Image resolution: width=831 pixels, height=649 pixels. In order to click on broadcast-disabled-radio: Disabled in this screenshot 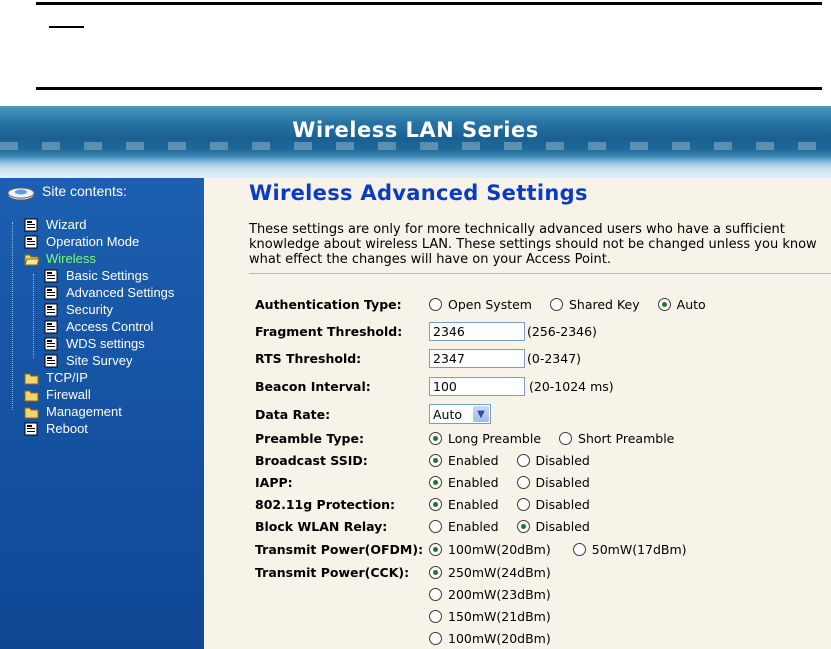, I will do `click(553, 460)`.